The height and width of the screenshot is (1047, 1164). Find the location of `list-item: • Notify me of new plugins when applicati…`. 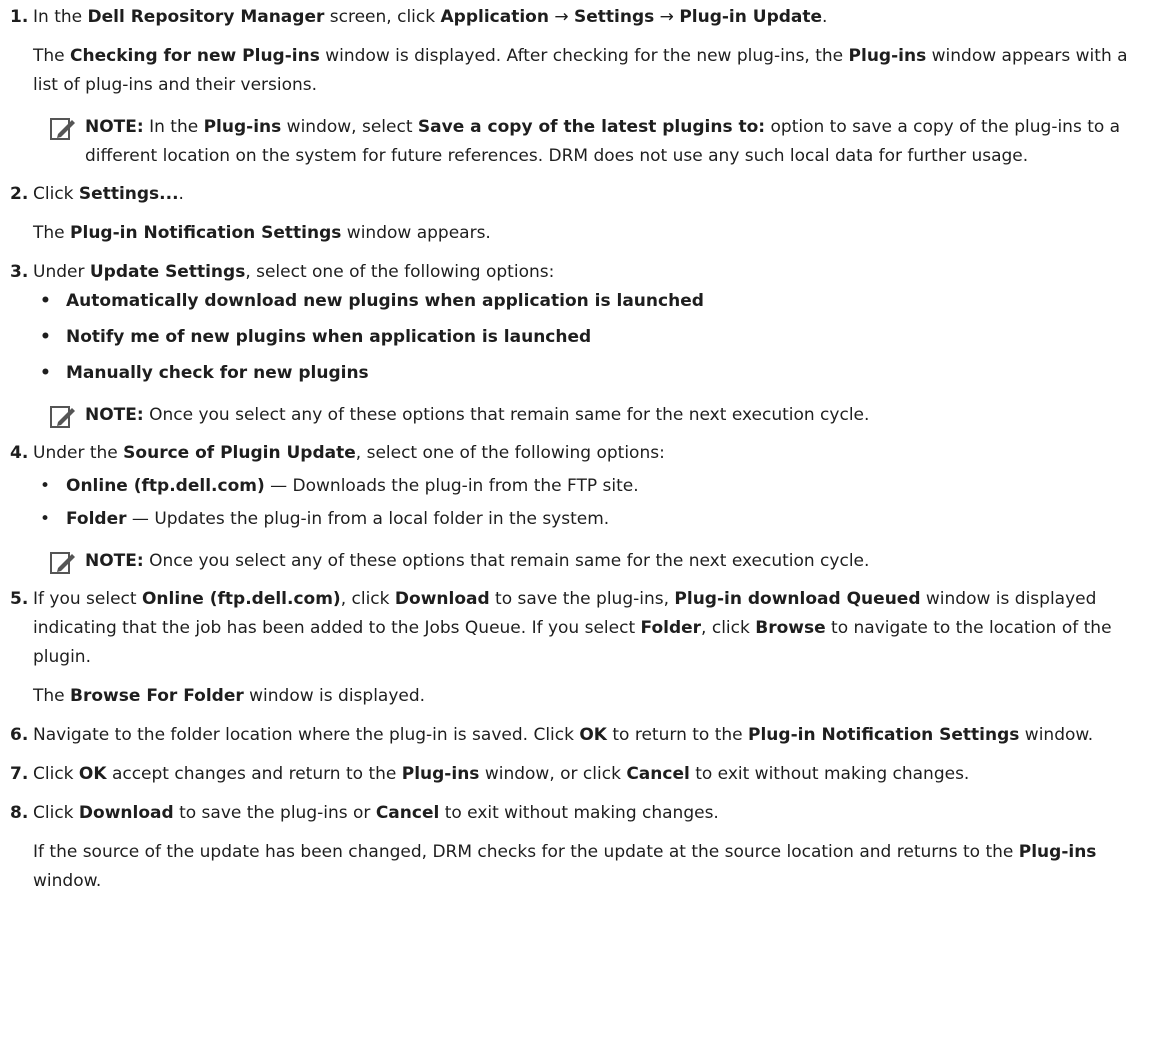

list-item: • Notify me of new plugins when applicati… is located at coordinates (316, 337).